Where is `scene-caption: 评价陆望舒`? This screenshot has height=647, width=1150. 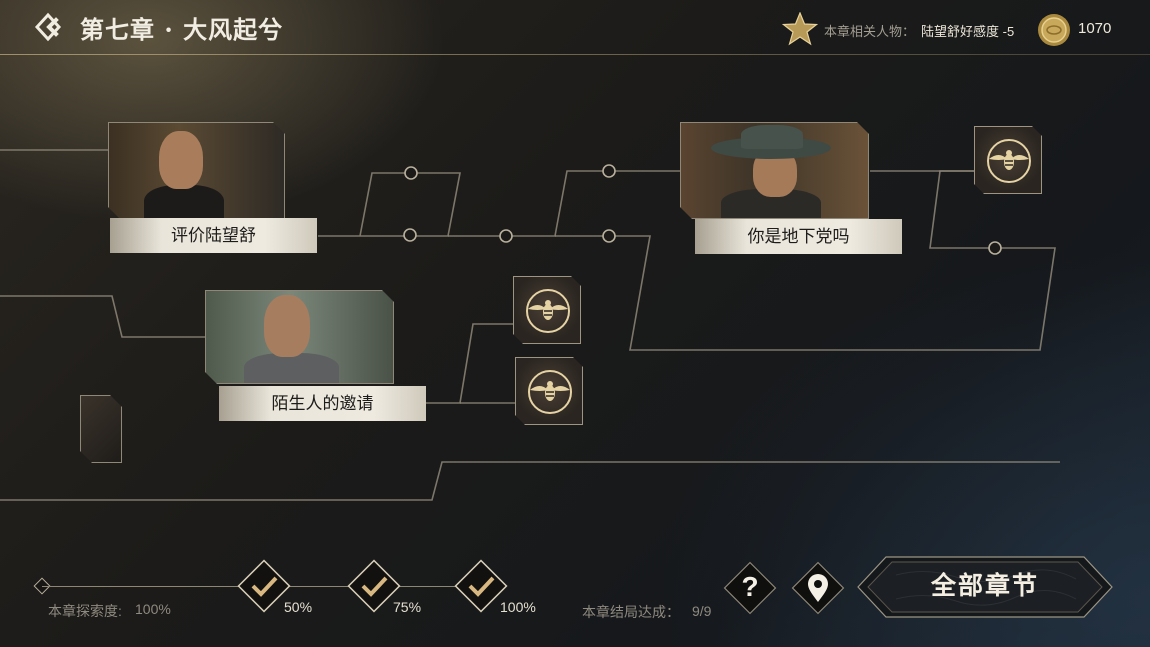
scene-caption: 评价陆望舒 is located at coordinates (213, 235).